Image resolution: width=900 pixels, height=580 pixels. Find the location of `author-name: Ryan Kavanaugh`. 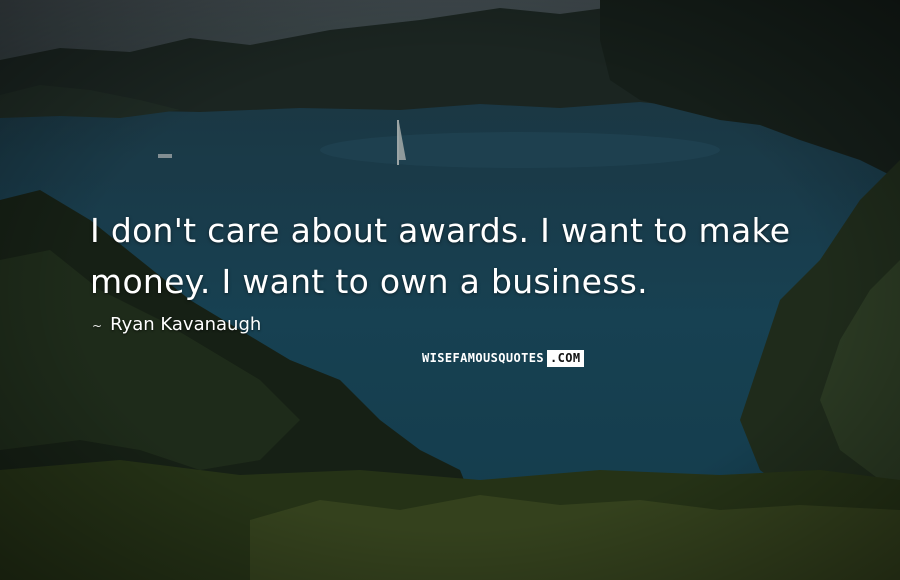

author-name: Ryan Kavanaugh is located at coordinates (186, 324).